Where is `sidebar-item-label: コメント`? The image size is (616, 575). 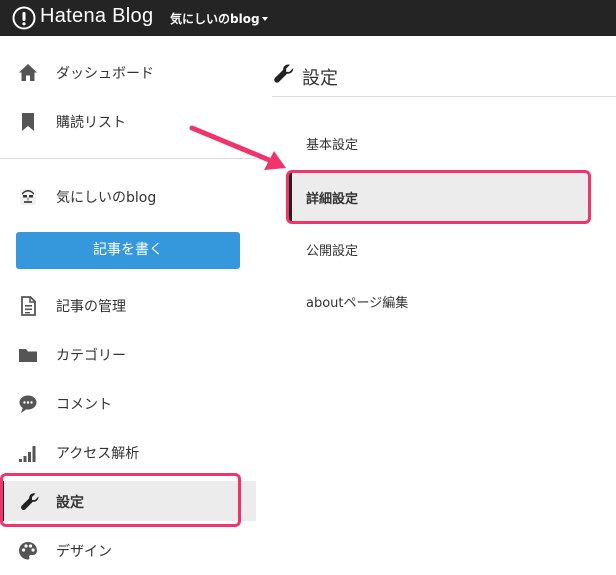 sidebar-item-label: コメント is located at coordinates (84, 405).